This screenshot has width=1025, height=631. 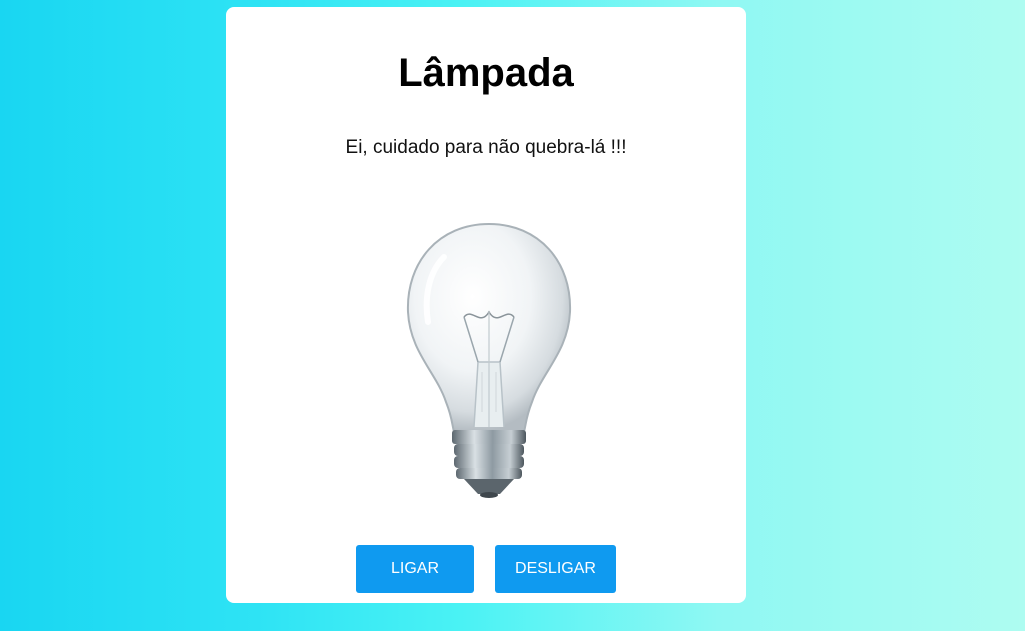 What do you see at coordinates (415, 569) in the screenshot?
I see `turn-on-button: LIGAR` at bounding box center [415, 569].